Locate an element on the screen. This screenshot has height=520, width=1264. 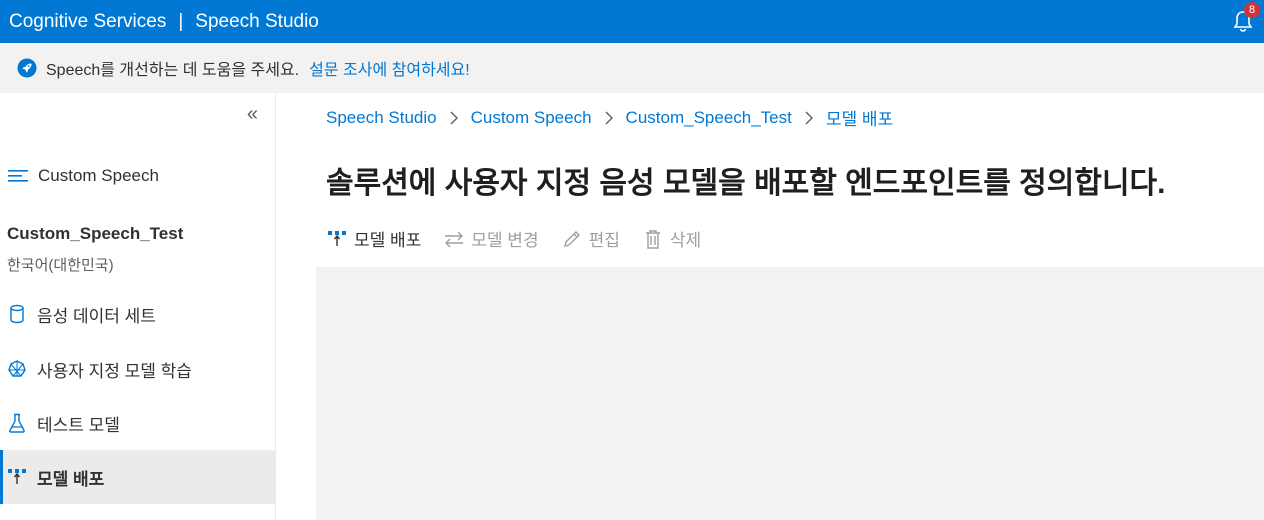
collapse-sidebar-button: « is located at coordinates (252, 114).